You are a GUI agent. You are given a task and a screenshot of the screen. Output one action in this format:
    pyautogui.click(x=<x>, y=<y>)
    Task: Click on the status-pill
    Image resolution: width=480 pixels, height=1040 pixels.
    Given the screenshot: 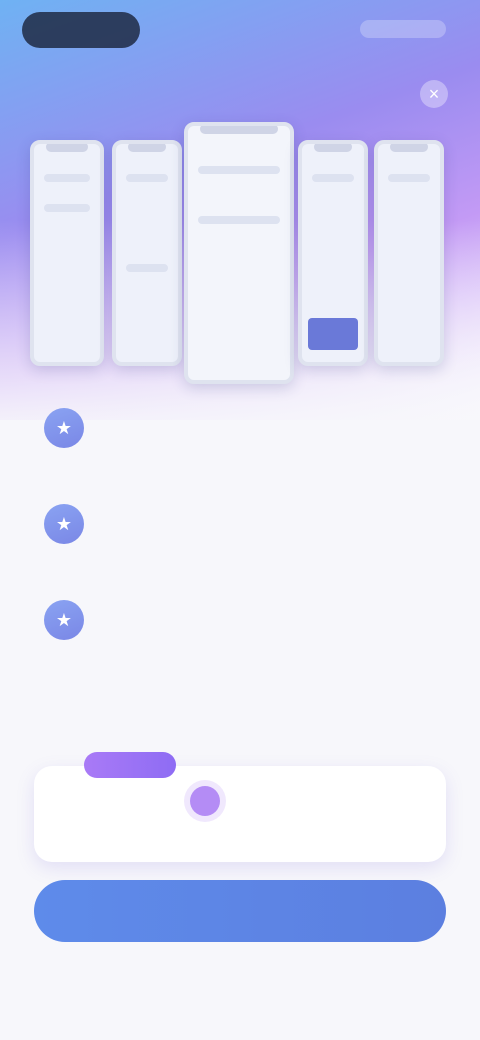 What is the action you would take?
    pyautogui.click(x=81, y=30)
    